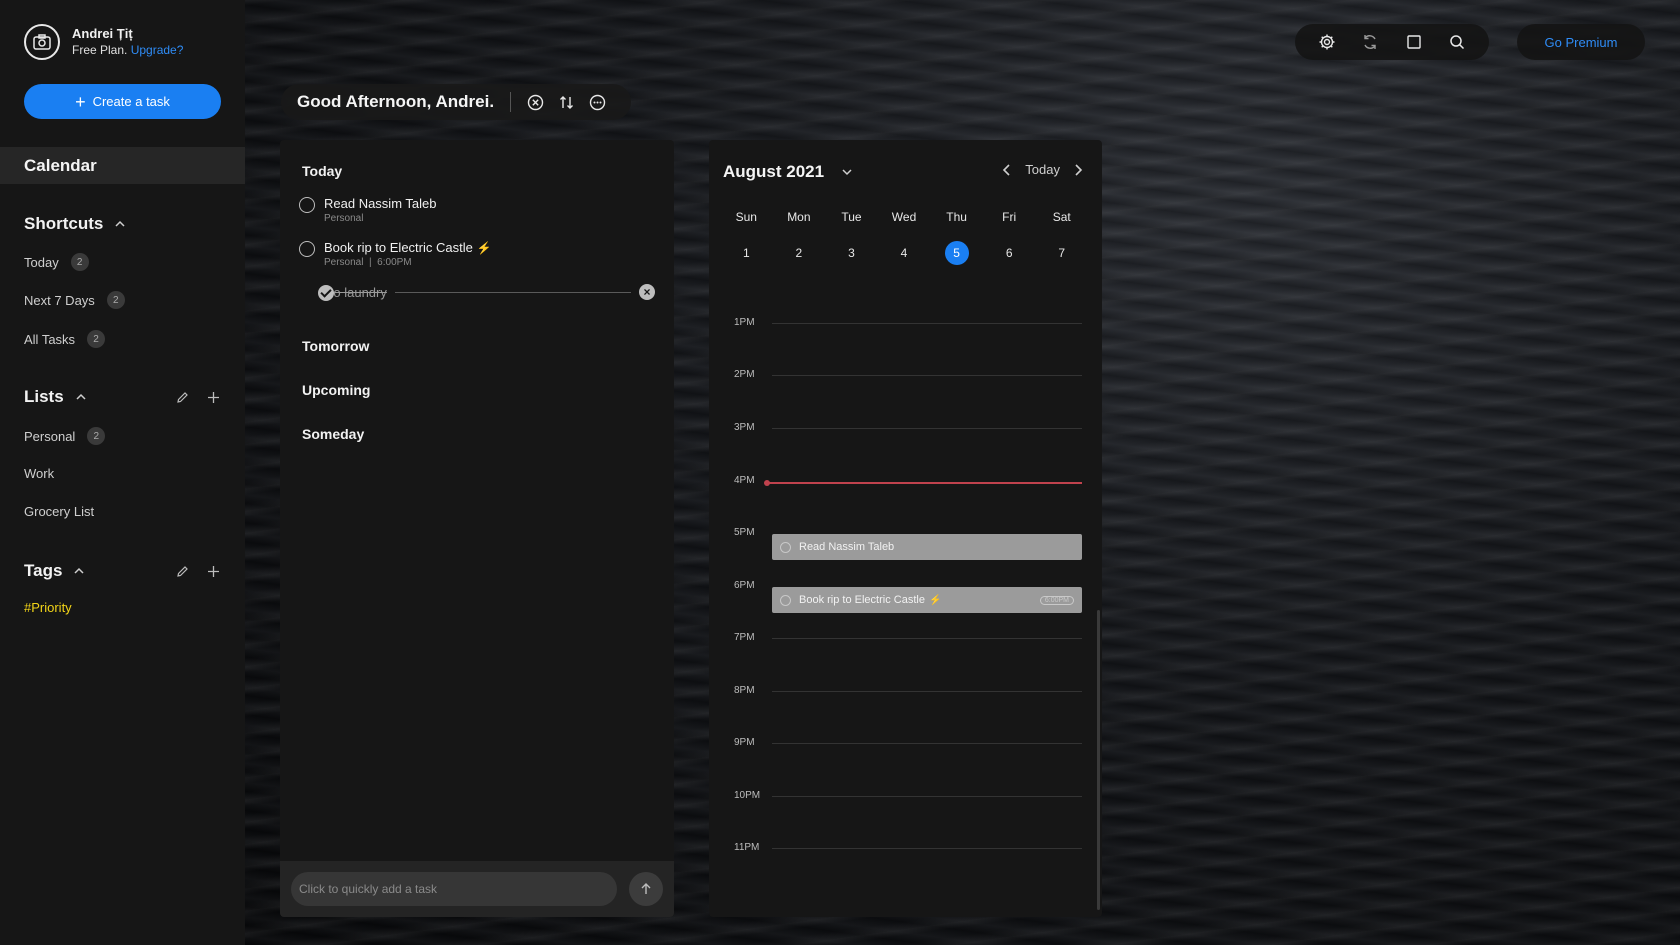 Image resolution: width=1680 pixels, height=945 pixels. I want to click on sidebar-item-work: Work, so click(39, 473).